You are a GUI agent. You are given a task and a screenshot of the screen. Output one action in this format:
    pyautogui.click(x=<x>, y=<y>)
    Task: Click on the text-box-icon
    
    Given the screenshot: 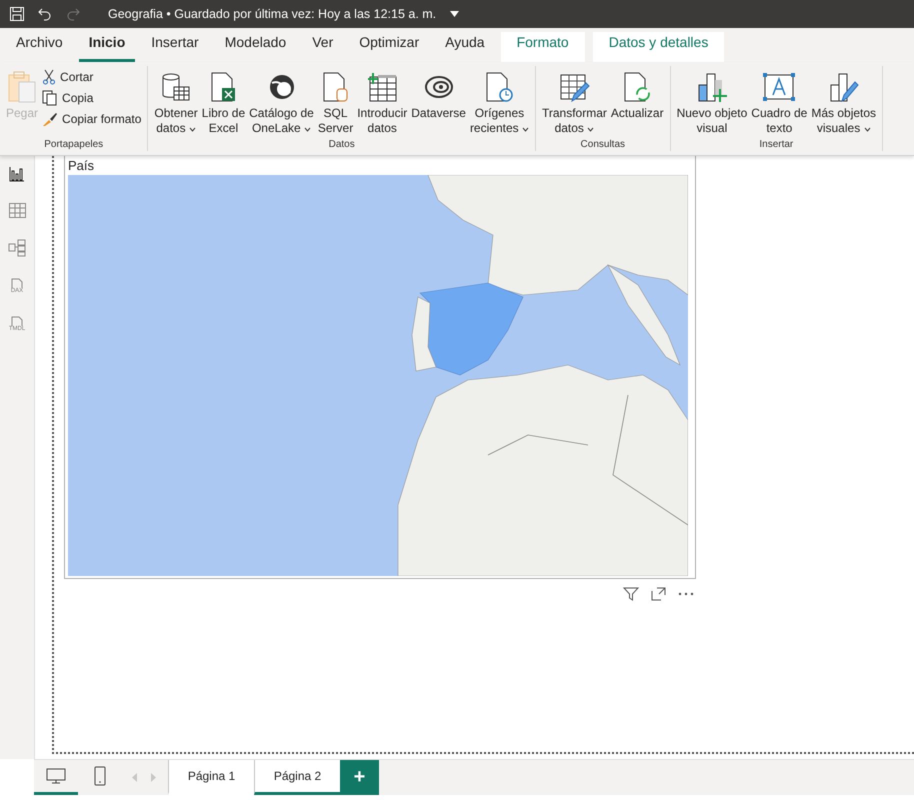 What is the action you would take?
    pyautogui.click(x=779, y=87)
    